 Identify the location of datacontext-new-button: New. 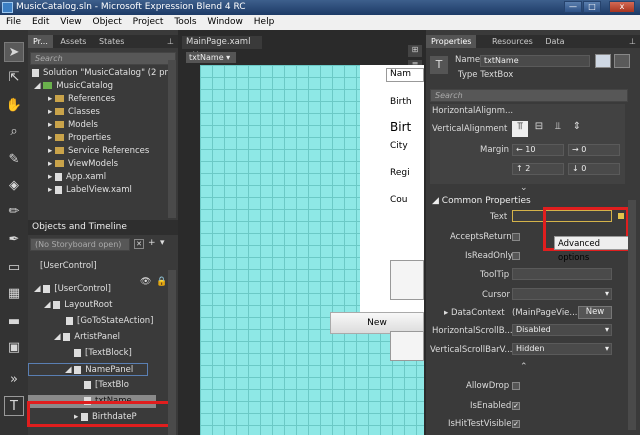
(595, 312).